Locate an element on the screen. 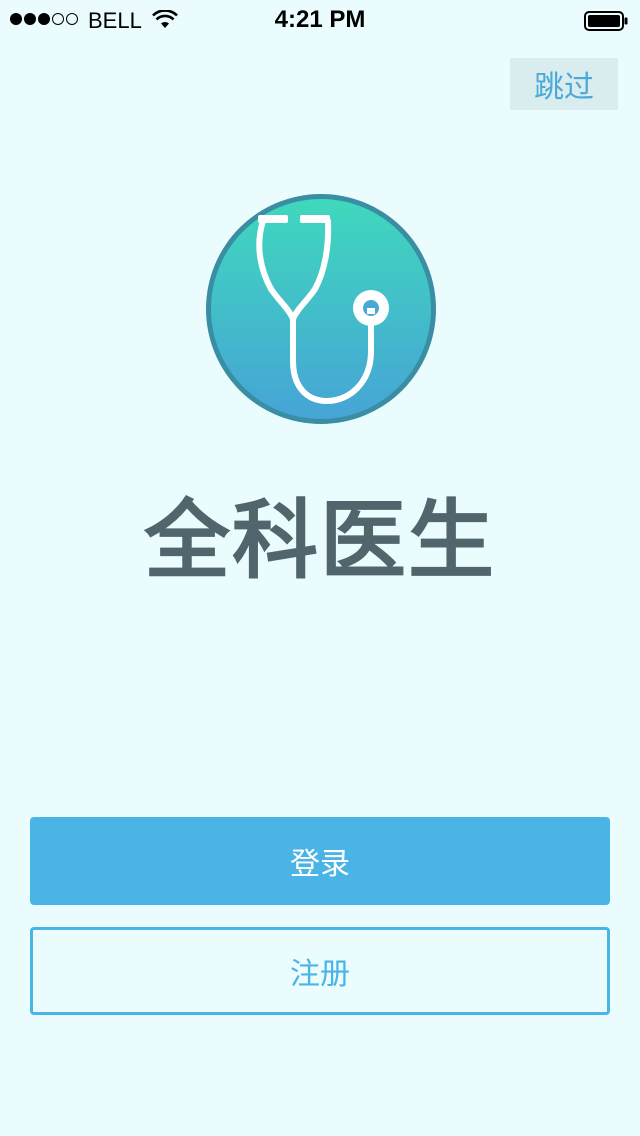 The image size is (640, 1136). skip-button: 跳过 is located at coordinates (564, 84).